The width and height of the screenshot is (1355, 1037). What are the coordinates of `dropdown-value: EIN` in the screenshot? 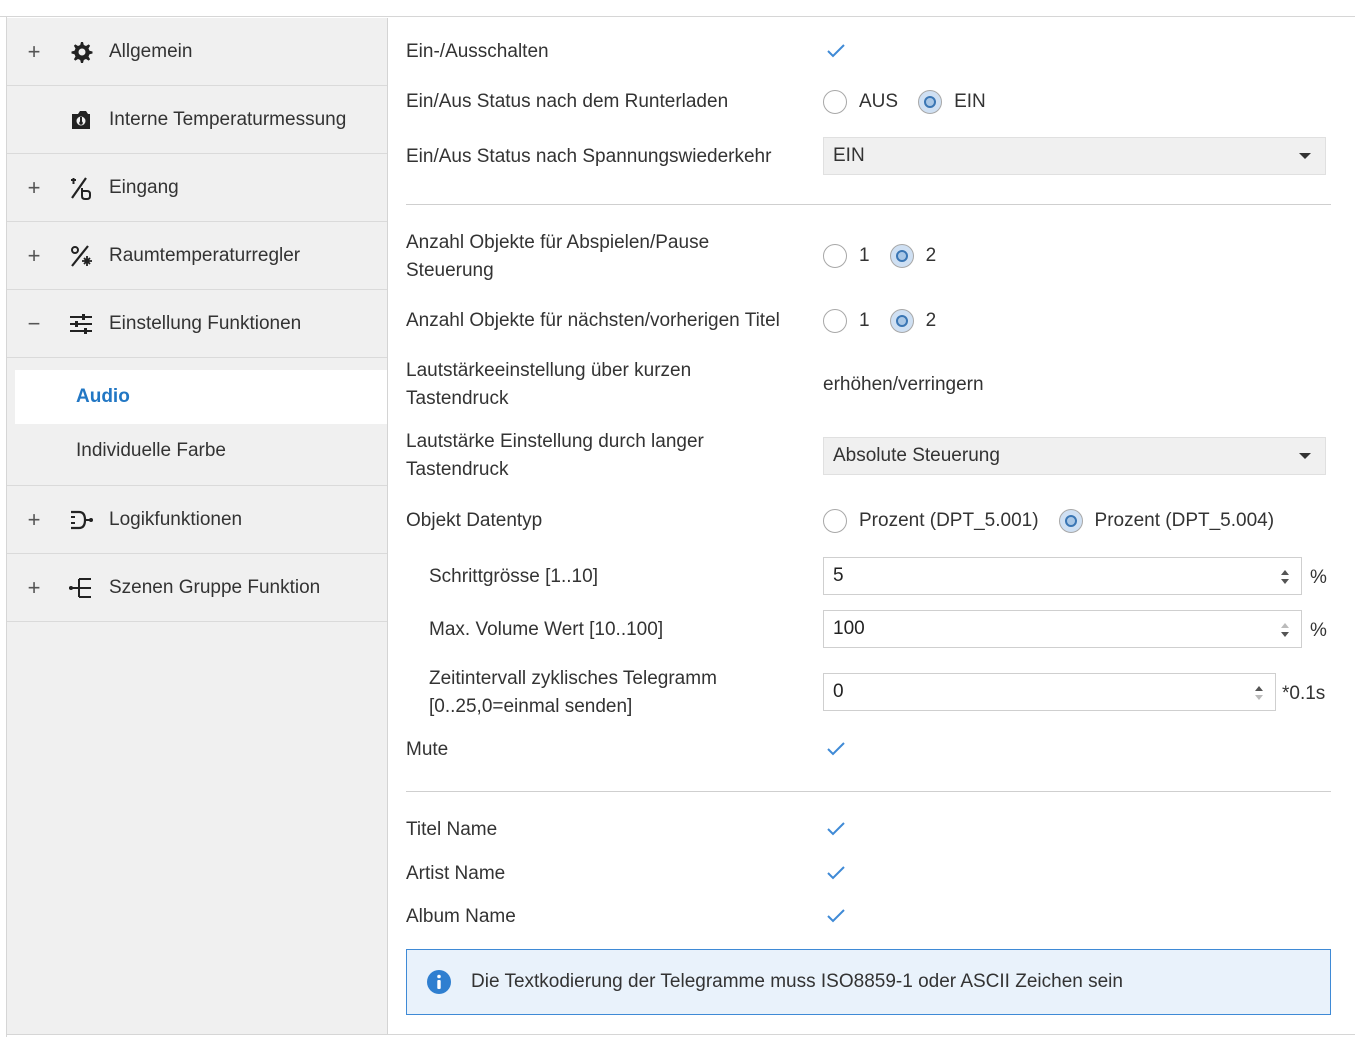 It's located at (849, 155).